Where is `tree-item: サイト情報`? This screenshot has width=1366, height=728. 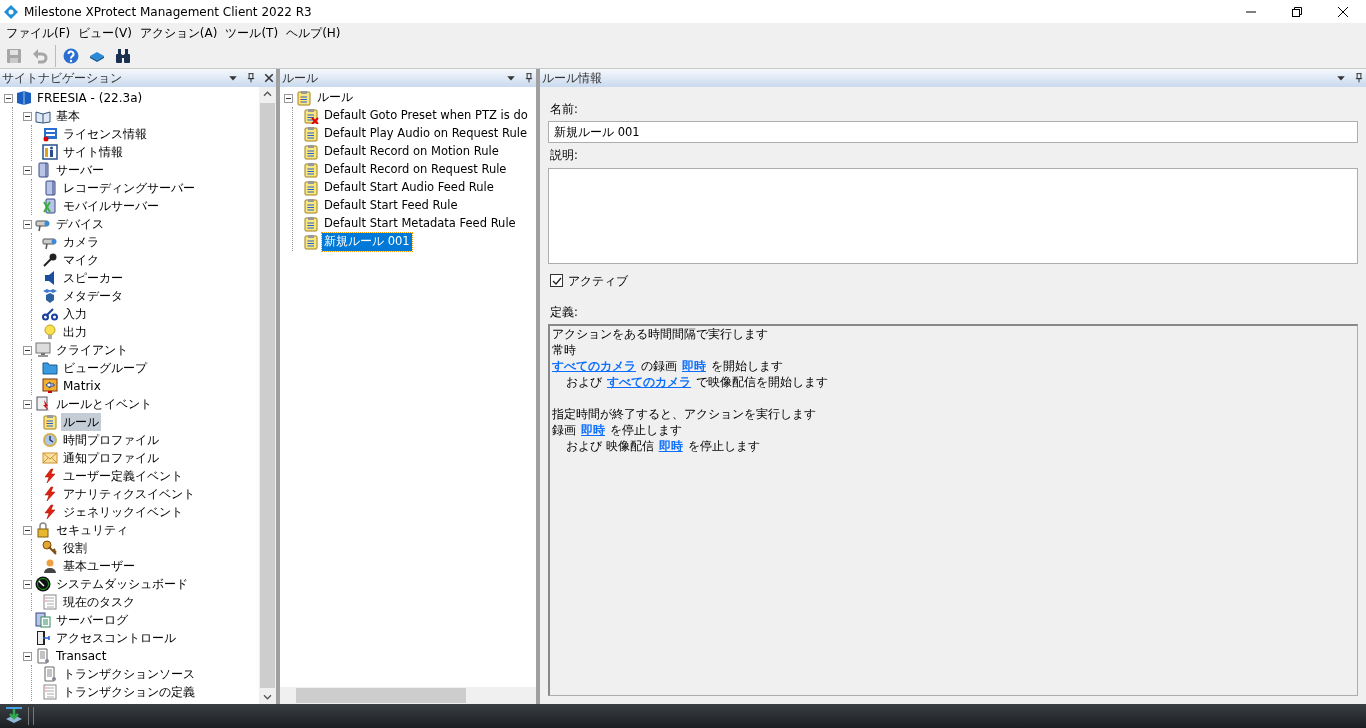 tree-item: サイト情報 is located at coordinates (93, 152).